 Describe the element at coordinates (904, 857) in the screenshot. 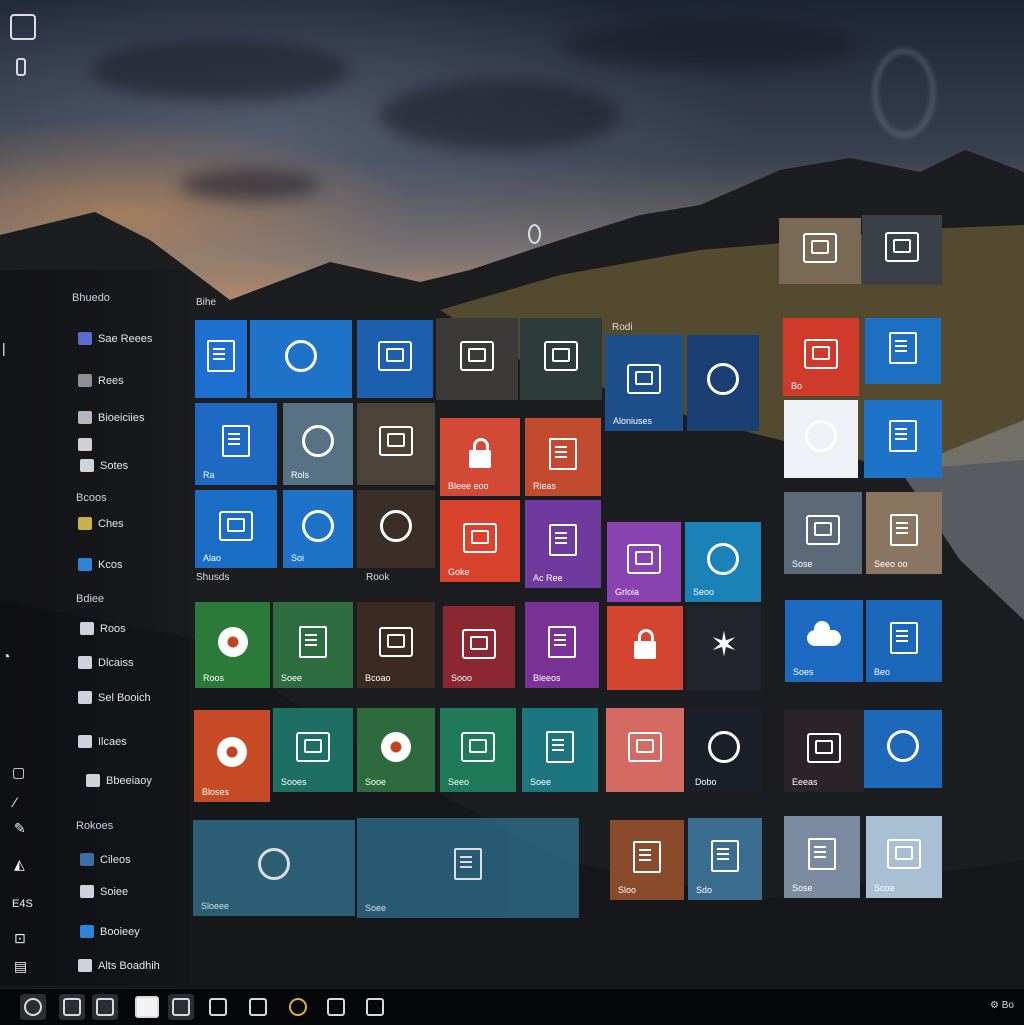

I see `app-tile: Scoe` at that location.